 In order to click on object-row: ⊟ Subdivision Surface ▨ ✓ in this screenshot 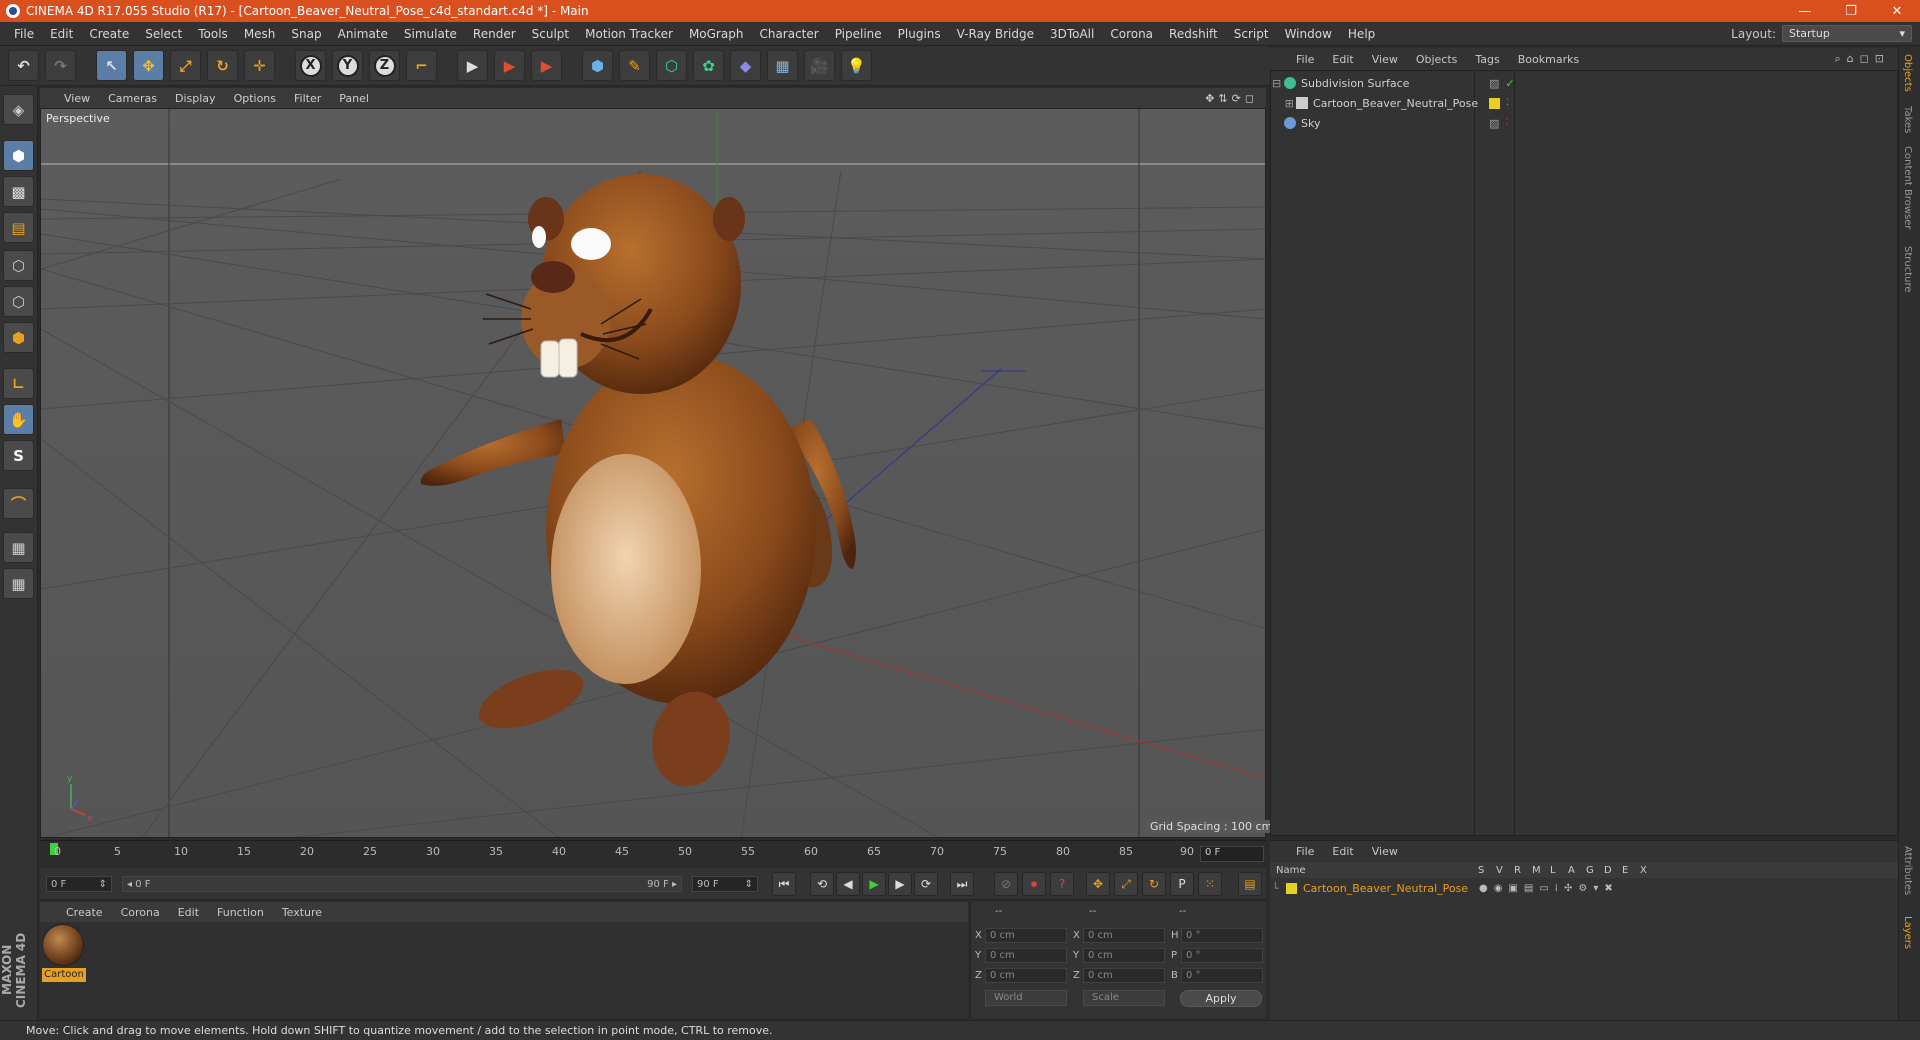, I will do `click(1584, 83)`.